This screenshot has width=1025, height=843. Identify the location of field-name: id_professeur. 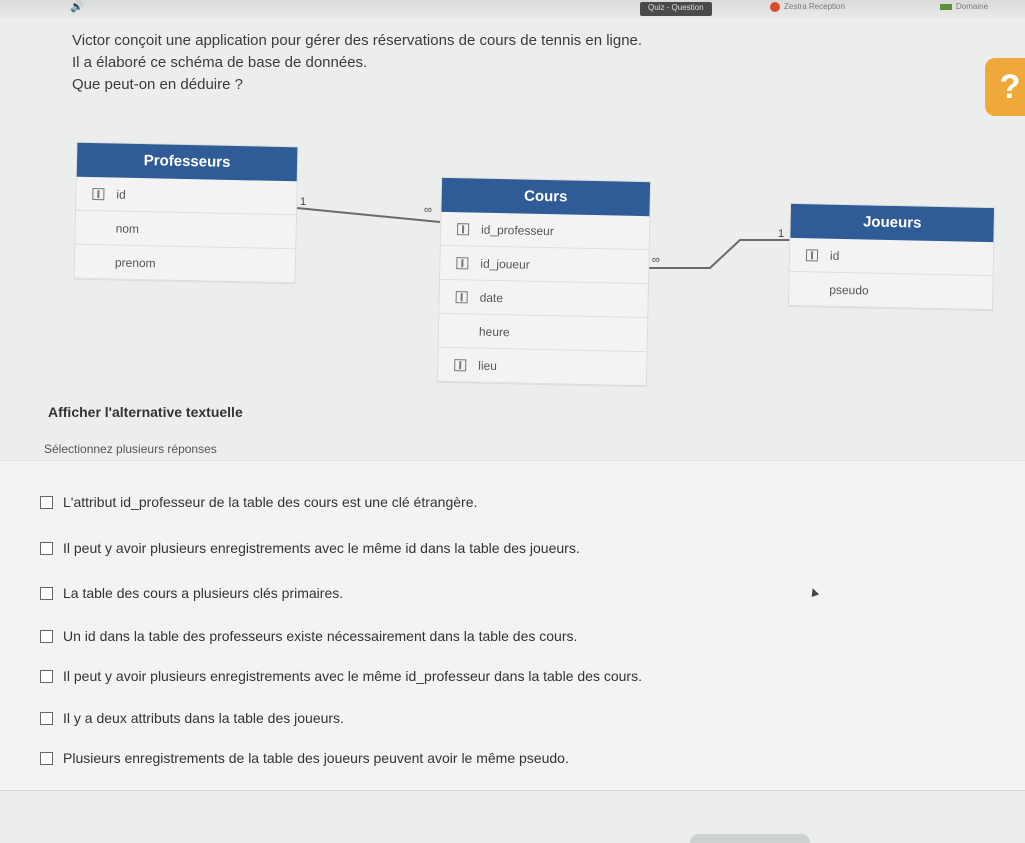
(517, 230).